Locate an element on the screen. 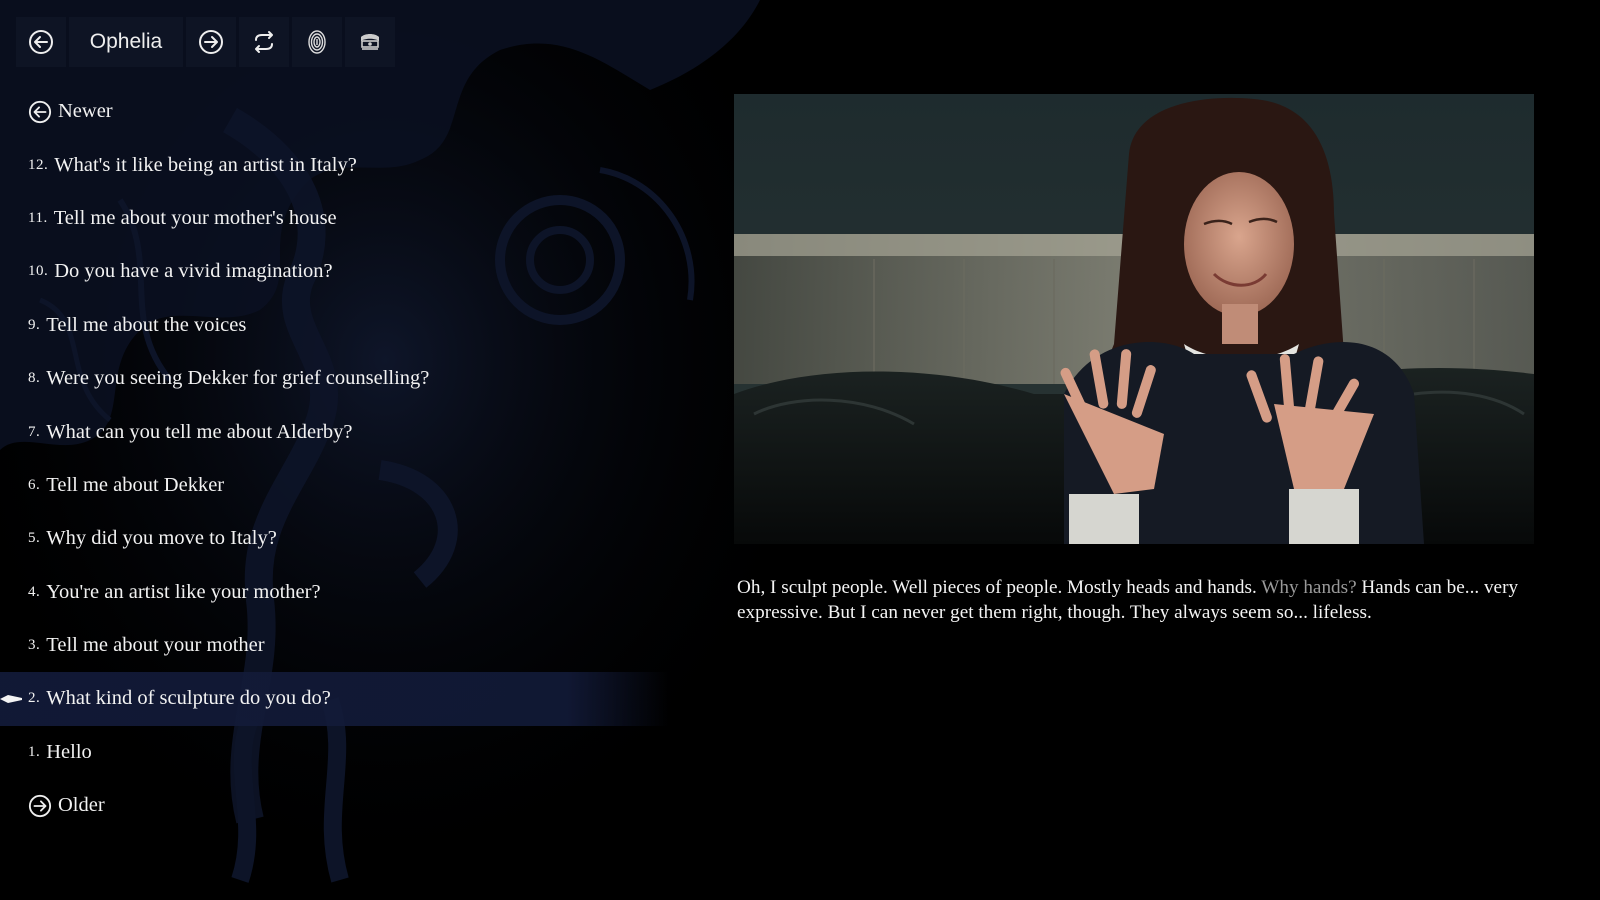 Image resolution: width=1600 pixels, height=900 pixels. replay-button is located at coordinates (264, 42).